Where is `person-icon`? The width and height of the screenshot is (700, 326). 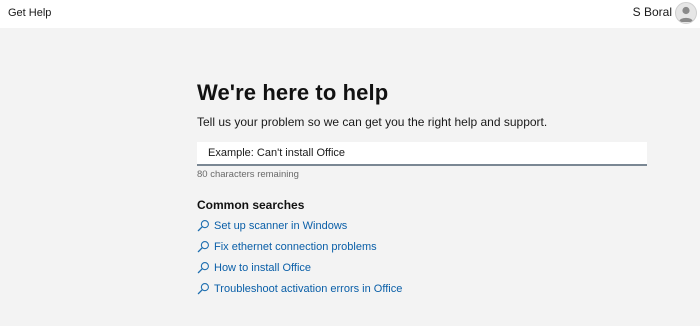 person-icon is located at coordinates (686, 14).